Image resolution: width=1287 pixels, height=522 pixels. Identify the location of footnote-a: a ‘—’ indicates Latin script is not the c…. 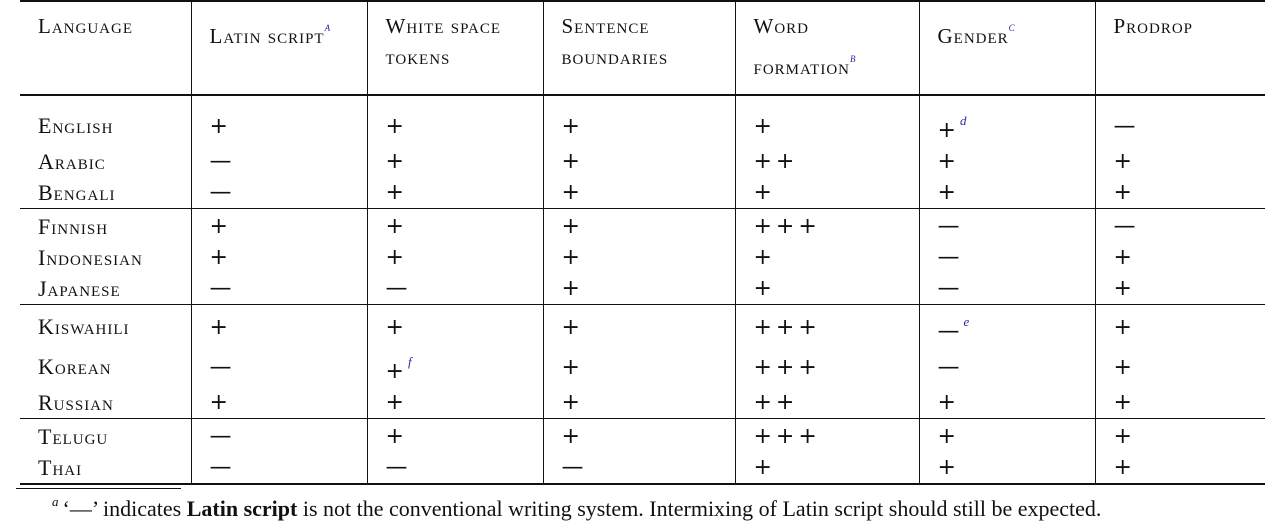
(576, 508).